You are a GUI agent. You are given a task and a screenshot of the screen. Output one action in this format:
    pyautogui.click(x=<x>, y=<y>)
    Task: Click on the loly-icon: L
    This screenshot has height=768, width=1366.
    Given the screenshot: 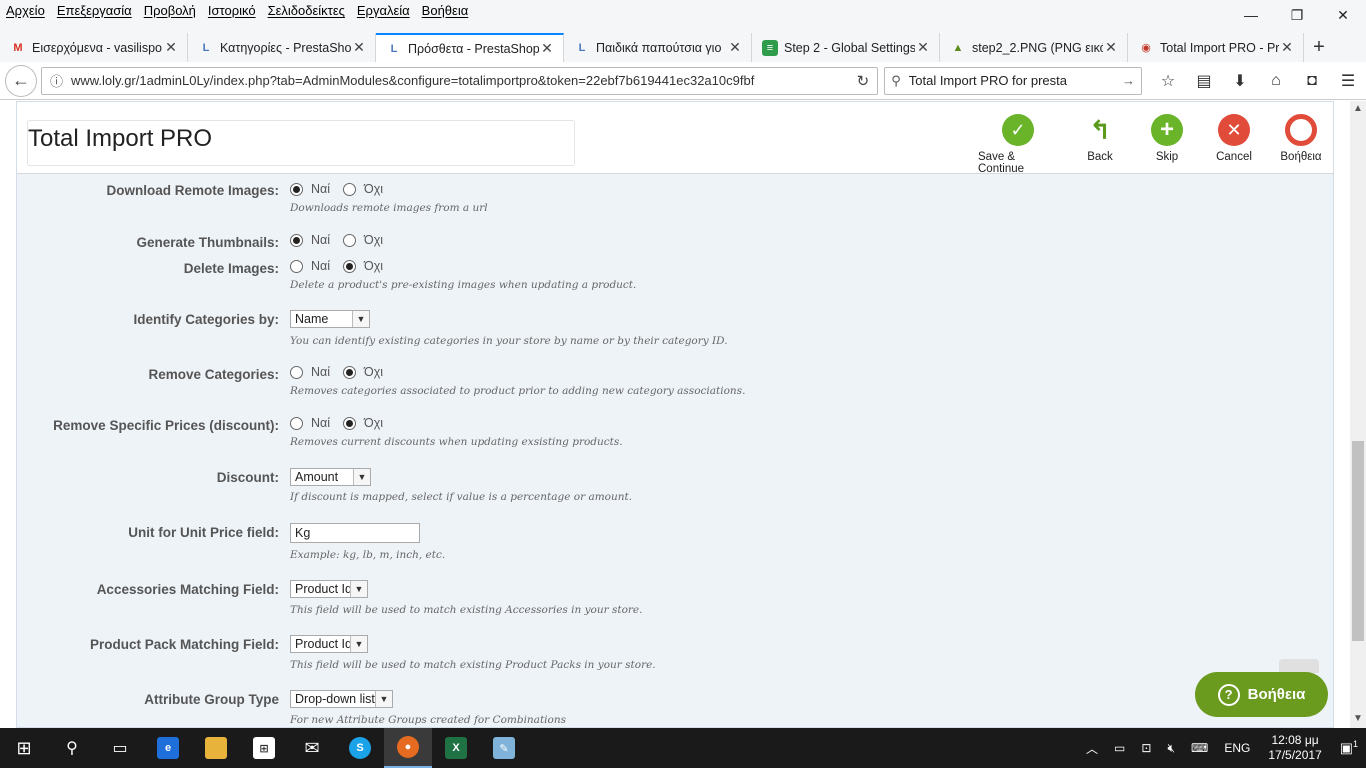 What is the action you would take?
    pyautogui.click(x=394, y=48)
    